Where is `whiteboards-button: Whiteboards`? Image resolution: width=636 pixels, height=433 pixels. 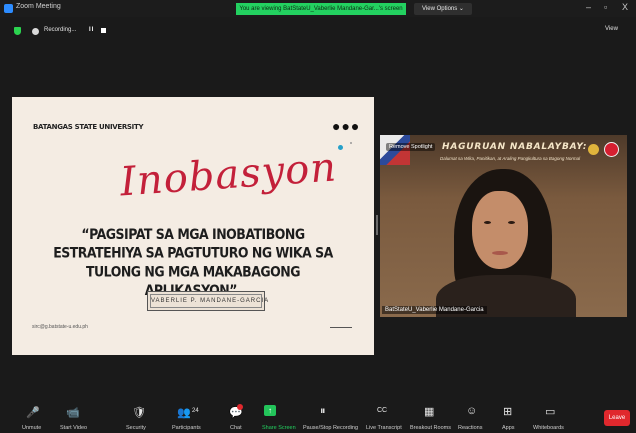
whiteboards-button: Whiteboards is located at coordinates (548, 428).